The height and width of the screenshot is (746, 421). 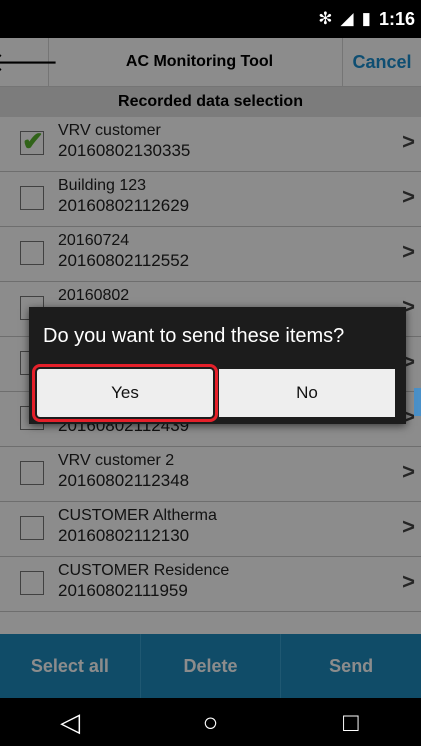 What do you see at coordinates (70, 722) in the screenshot?
I see `back-nav-icon: ◁` at bounding box center [70, 722].